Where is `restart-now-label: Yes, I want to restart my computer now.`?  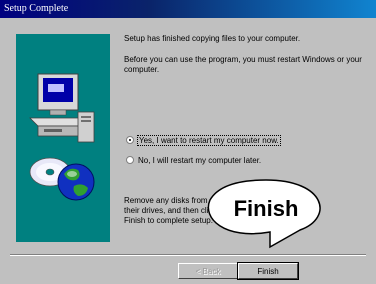 restart-now-label: Yes, I want to restart my computer now. is located at coordinates (209, 140).